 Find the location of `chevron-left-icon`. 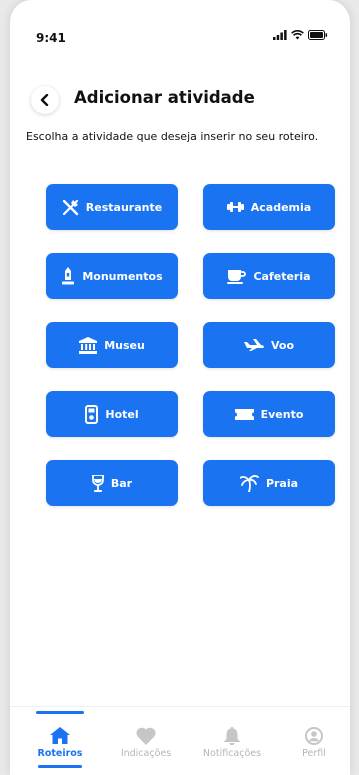

chevron-left-icon is located at coordinates (44, 100).